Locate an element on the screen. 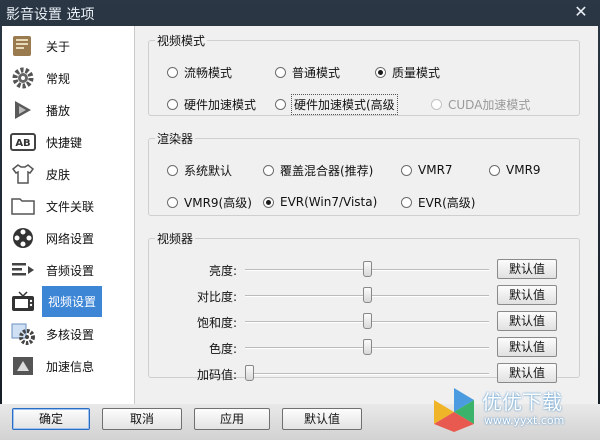 This screenshot has height=440, width=600. radio-label: VMR9(高级) is located at coordinates (218, 202).